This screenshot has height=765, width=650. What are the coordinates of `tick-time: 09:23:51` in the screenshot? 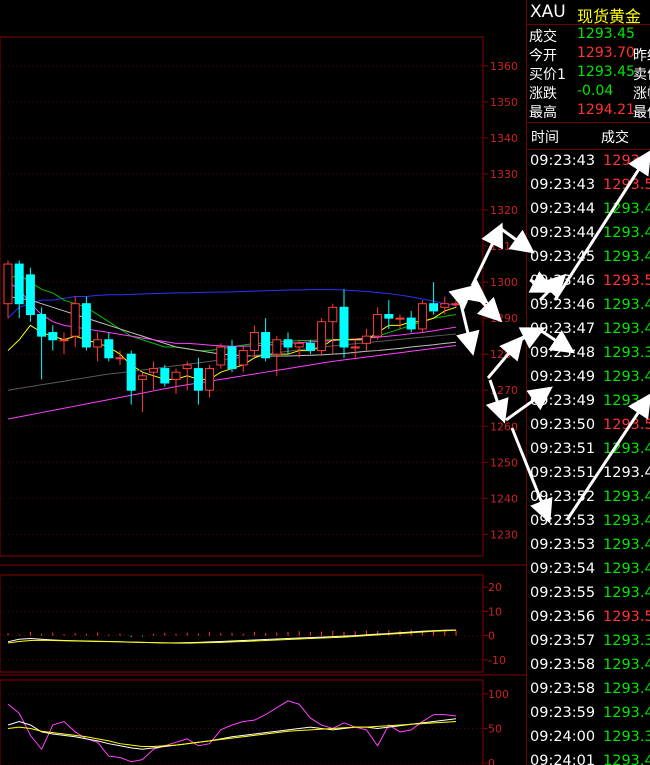 It's located at (563, 449).